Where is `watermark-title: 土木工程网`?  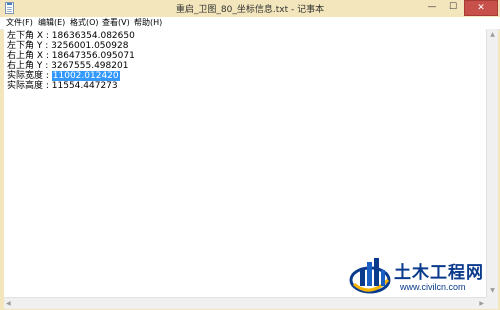 watermark-title: 土木工程网 is located at coordinates (439, 273).